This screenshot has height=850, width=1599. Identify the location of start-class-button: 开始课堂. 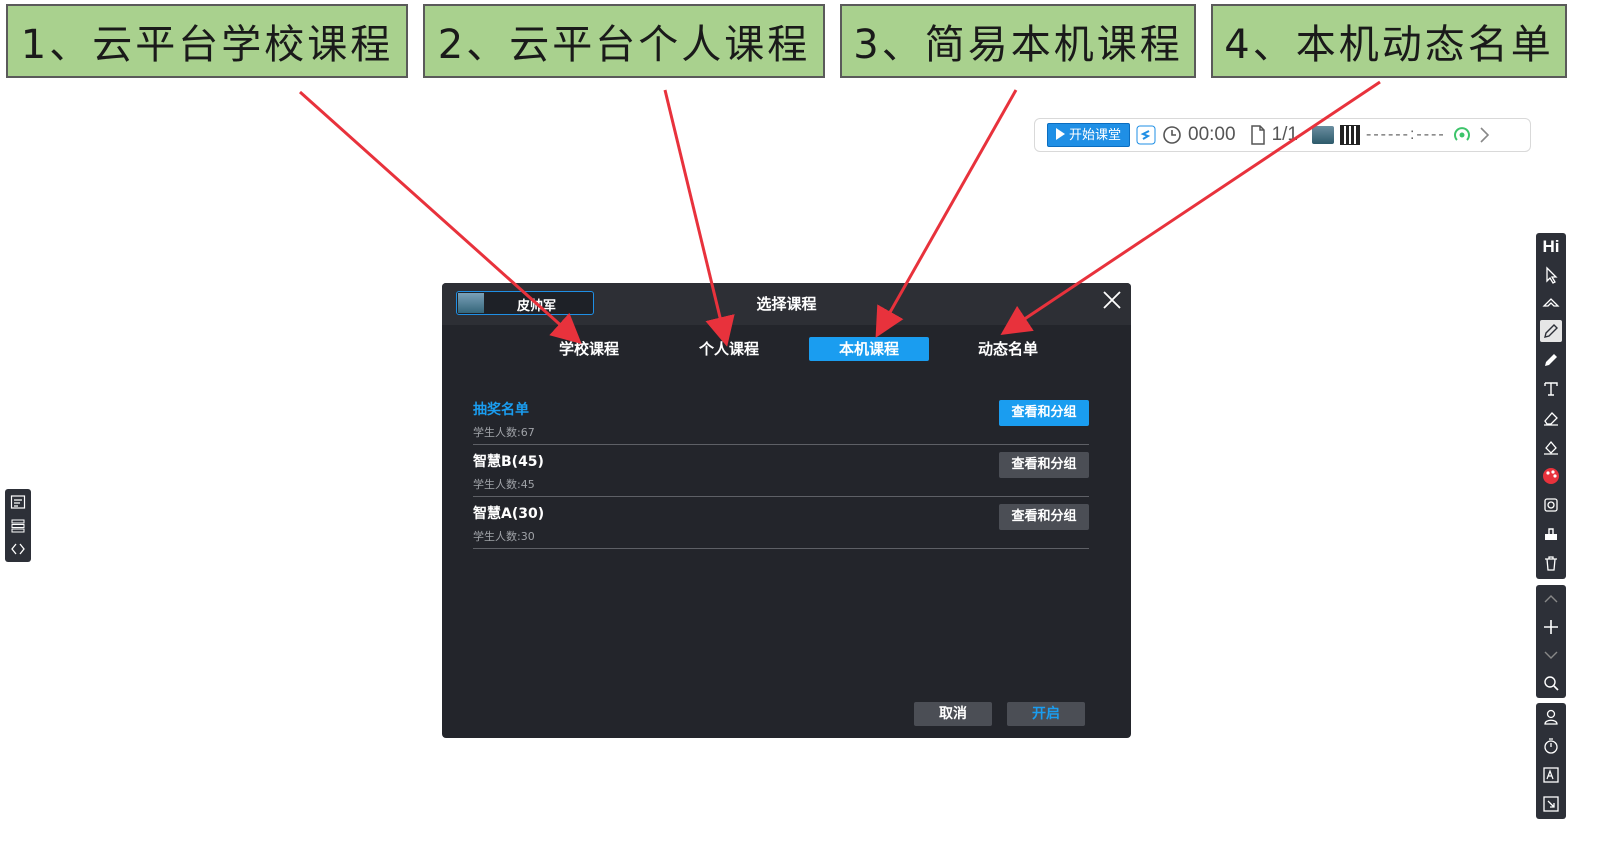
(1089, 135).